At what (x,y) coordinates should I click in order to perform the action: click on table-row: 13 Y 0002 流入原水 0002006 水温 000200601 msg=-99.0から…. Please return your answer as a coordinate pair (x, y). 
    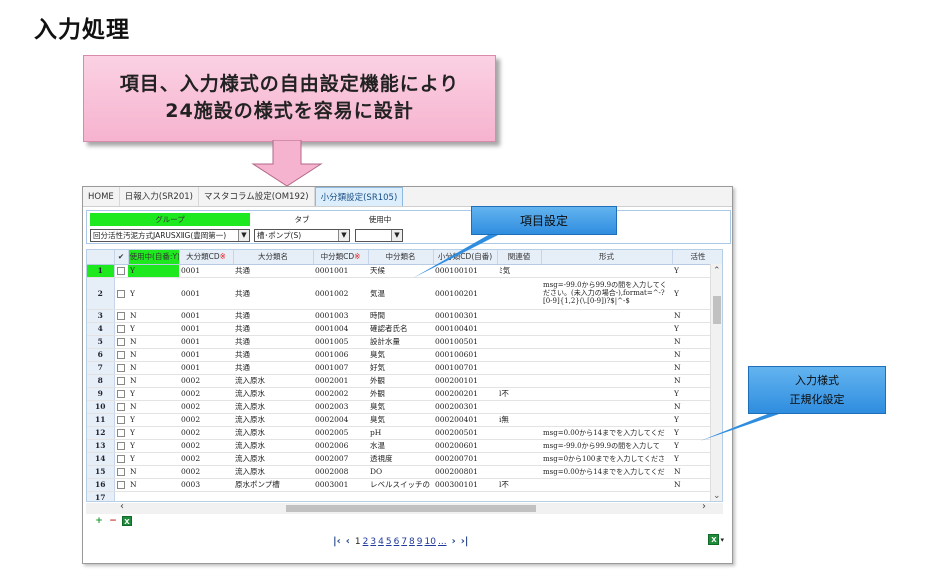
    Looking at the image, I should click on (404, 446).